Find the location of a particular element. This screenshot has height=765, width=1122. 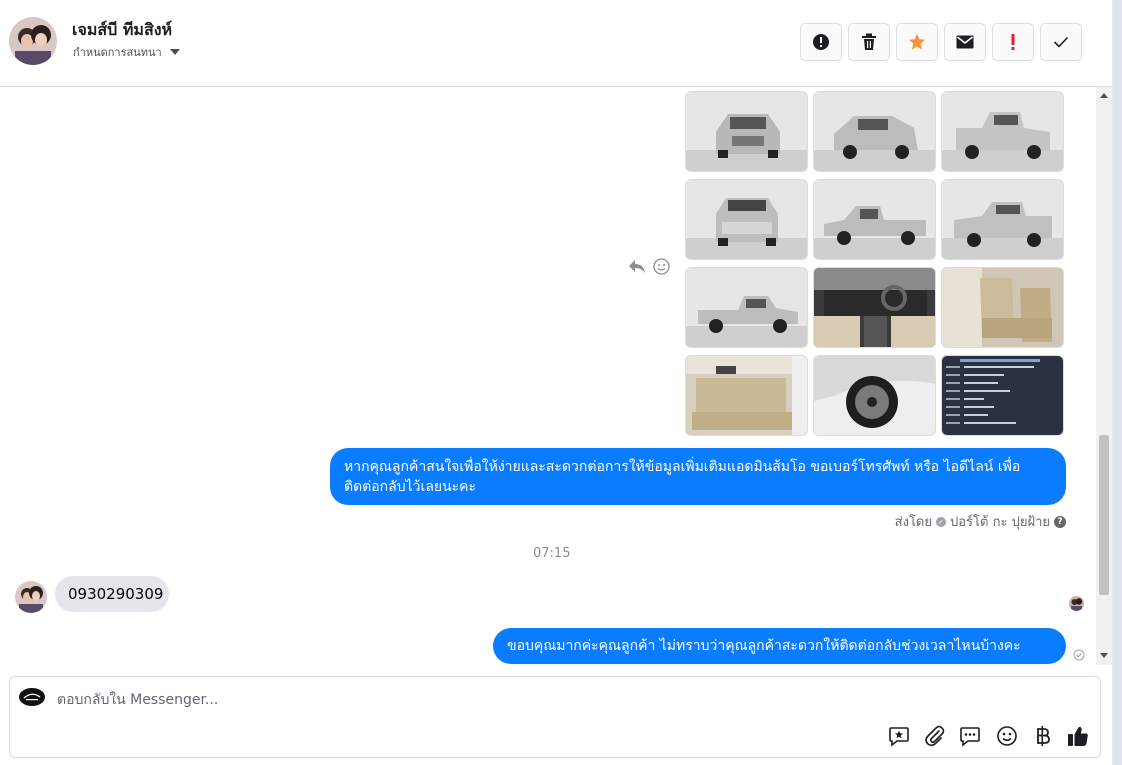

emoji-button is located at coordinates (1007, 736).